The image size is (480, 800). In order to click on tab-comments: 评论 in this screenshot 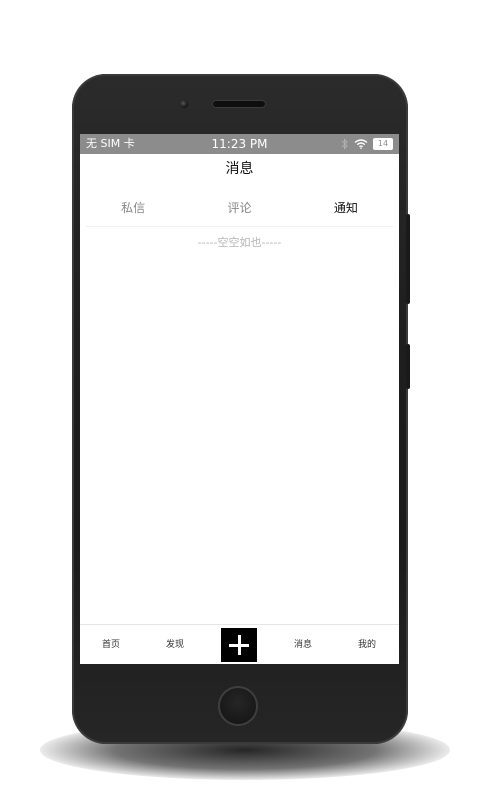, I will do `click(239, 208)`.